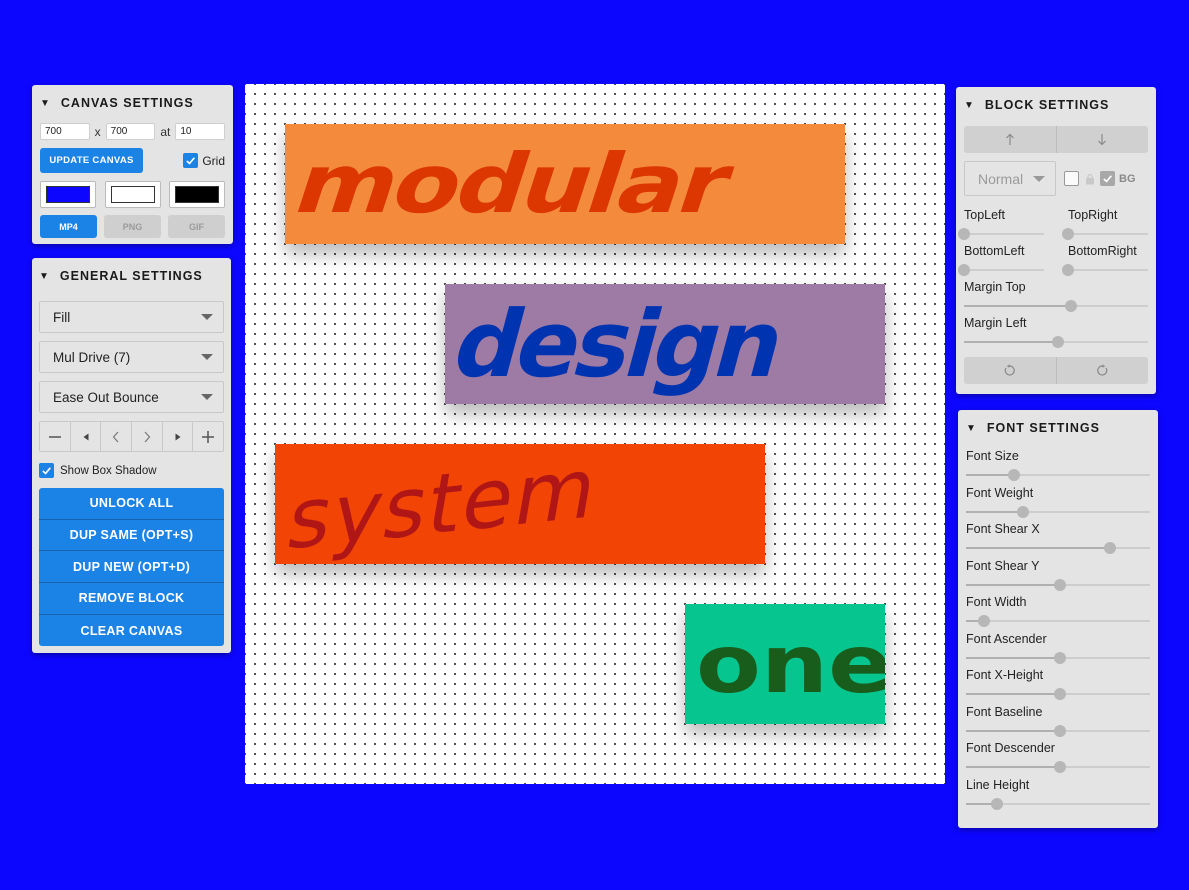 This screenshot has height=890, width=1189. I want to click on block-settings-header: ▼ BLOCK SETTINGS, so click(1056, 105).